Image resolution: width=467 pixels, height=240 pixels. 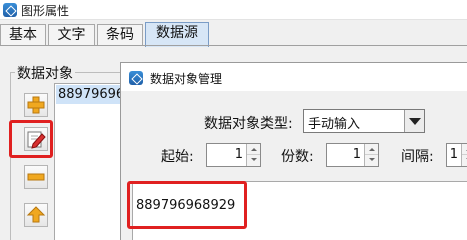 I want to click on start-value: 1, so click(x=238, y=154).